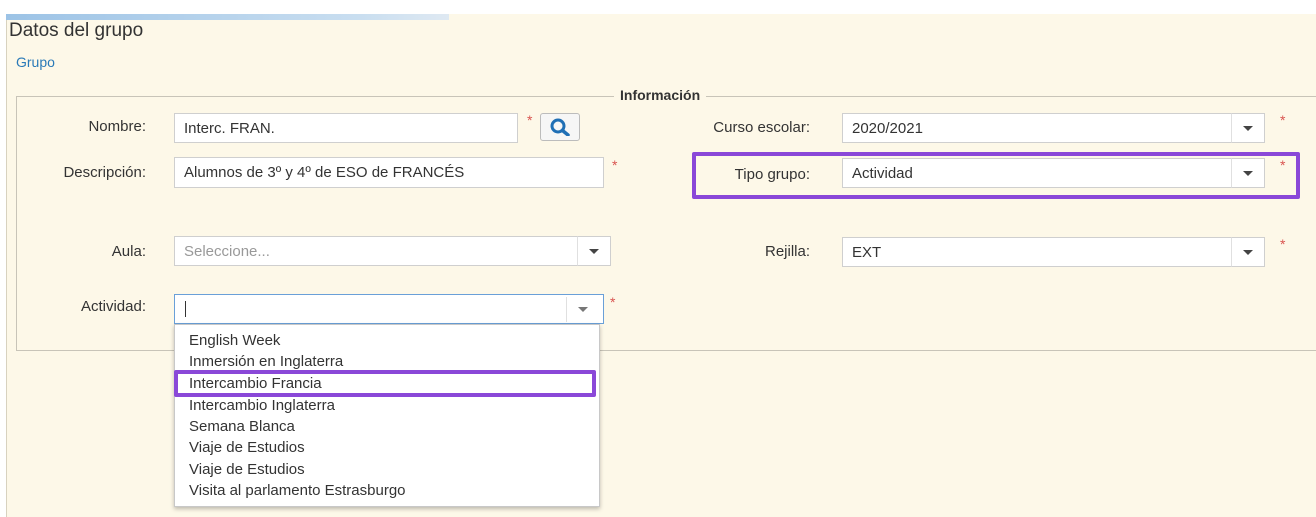  I want to click on curso-dropdown-toggle, so click(1248, 128).